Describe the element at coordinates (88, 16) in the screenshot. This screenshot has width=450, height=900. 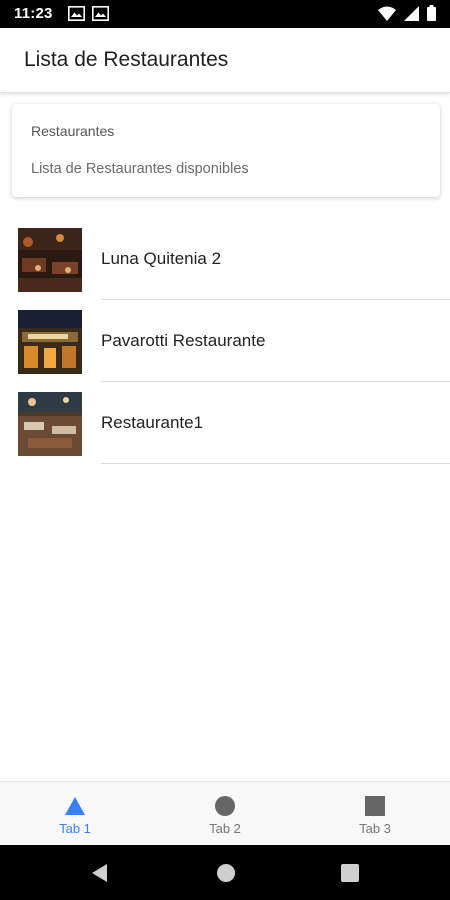
I see `notification-icons` at that location.